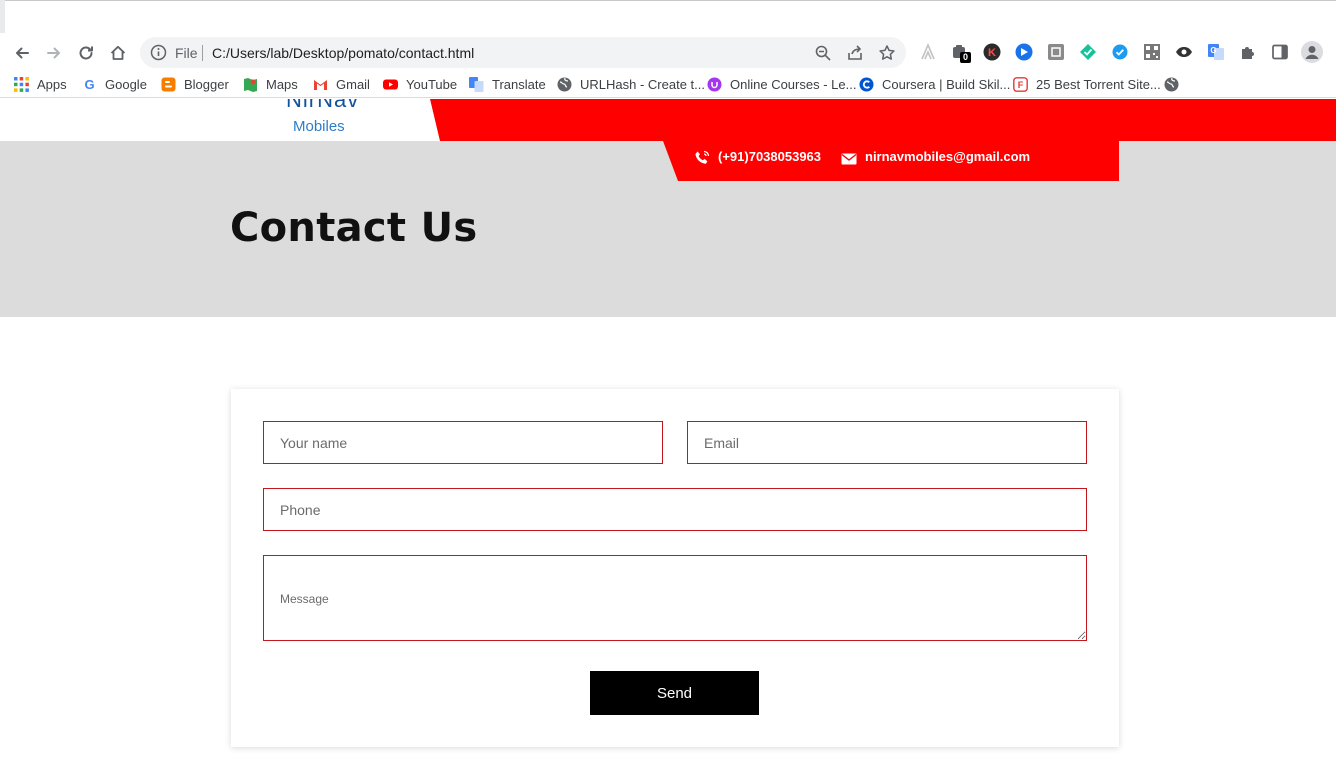 The height and width of the screenshot is (772, 1336). Describe the element at coordinates (519, 84) in the screenshot. I see `bookmark-label: Translate` at that location.